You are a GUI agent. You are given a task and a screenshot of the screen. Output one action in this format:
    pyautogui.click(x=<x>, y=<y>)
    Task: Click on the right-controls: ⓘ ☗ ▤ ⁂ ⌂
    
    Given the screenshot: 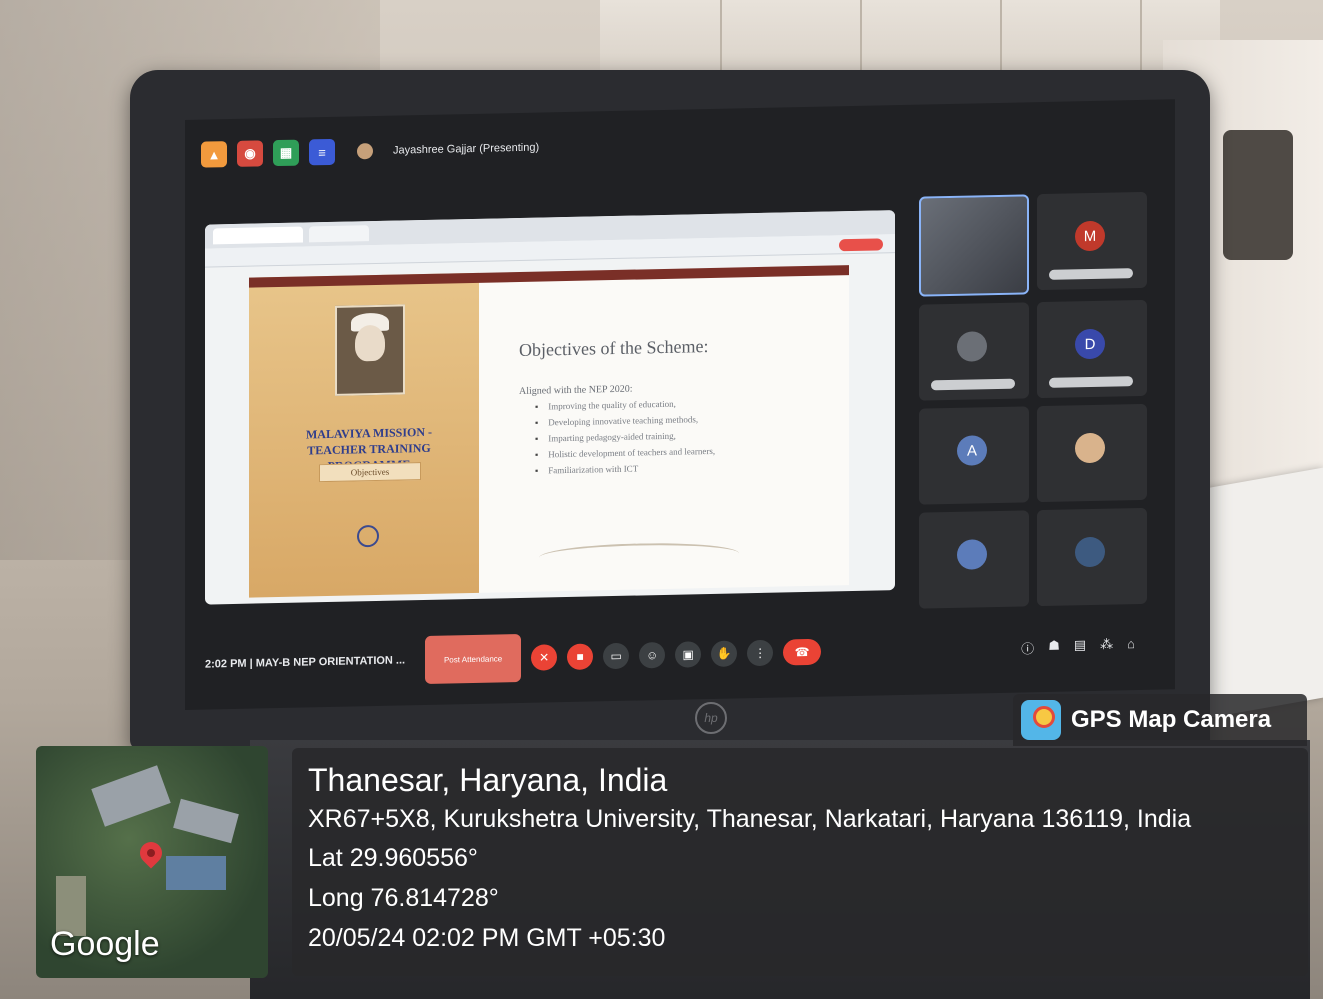 What is the action you would take?
    pyautogui.click(x=1078, y=646)
    